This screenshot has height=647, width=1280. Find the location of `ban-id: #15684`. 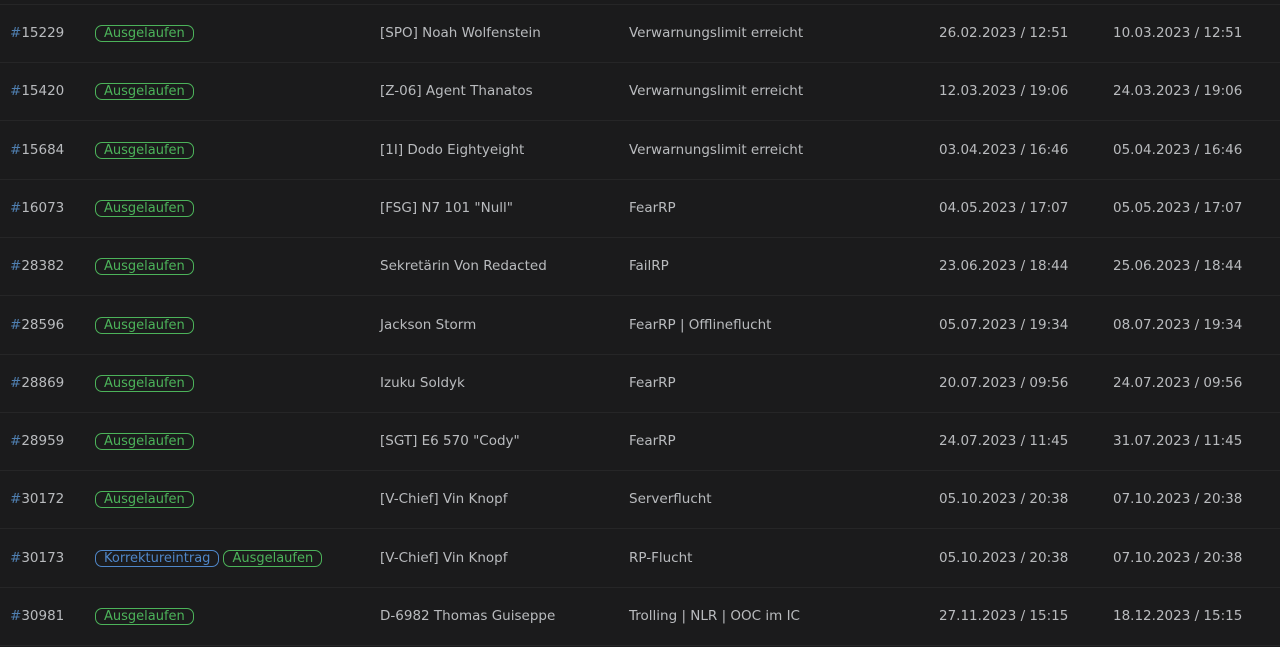

ban-id: #15684 is located at coordinates (37, 150).